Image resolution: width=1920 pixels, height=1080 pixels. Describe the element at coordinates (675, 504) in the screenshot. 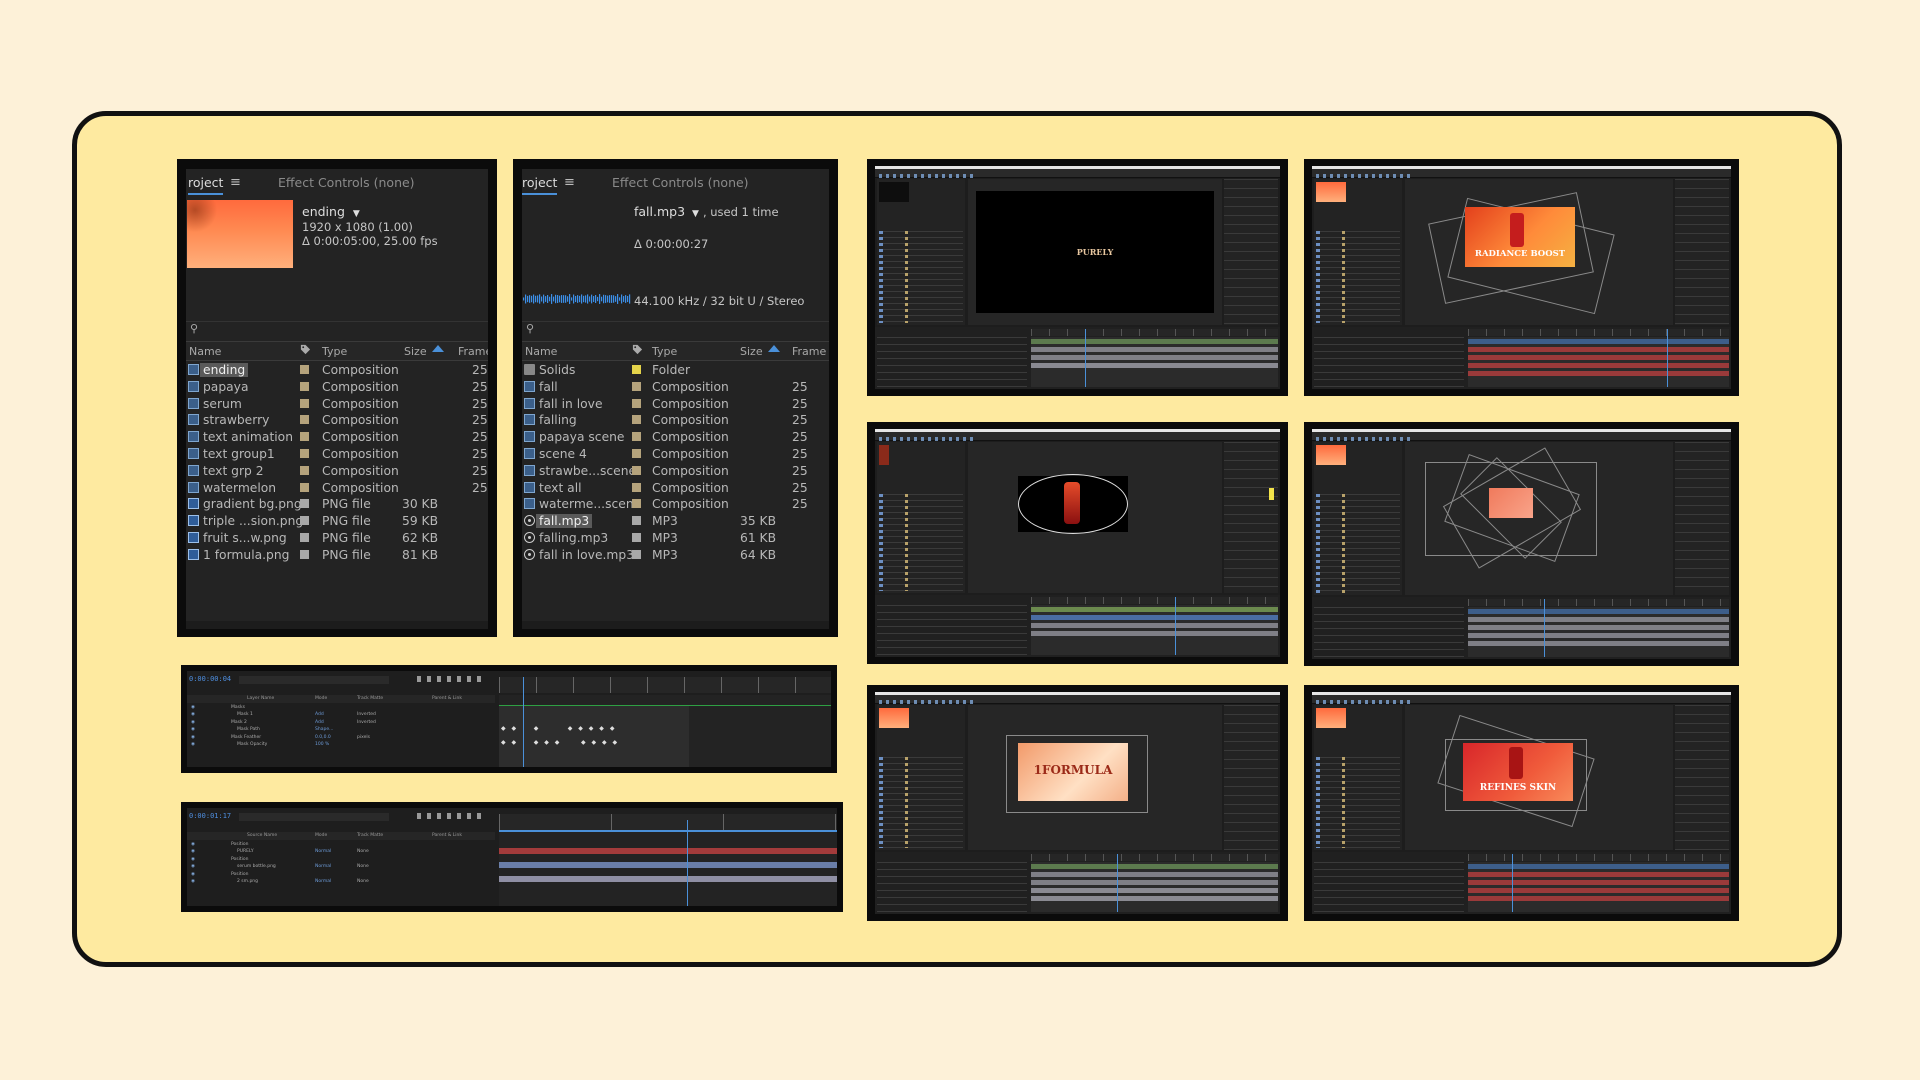

I see `list-item: waterme...scene Composition 25` at that location.